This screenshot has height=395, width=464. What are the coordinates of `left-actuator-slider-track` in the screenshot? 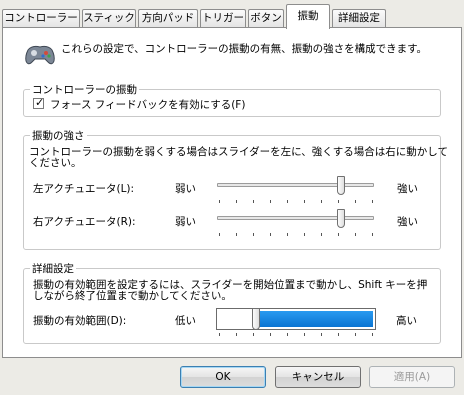 It's located at (295, 185).